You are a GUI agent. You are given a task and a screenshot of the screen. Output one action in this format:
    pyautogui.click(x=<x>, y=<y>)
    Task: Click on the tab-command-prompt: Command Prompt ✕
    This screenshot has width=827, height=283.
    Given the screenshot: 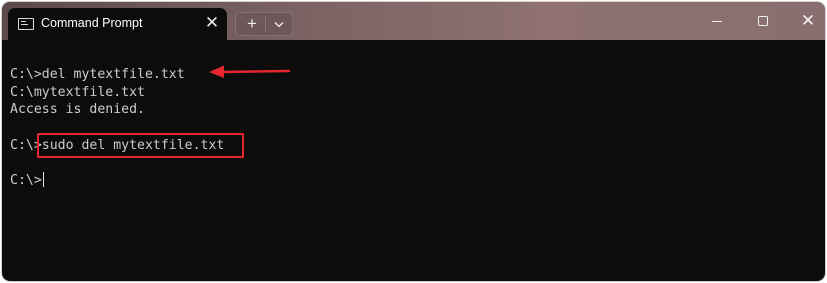 What is the action you would take?
    pyautogui.click(x=117, y=24)
    